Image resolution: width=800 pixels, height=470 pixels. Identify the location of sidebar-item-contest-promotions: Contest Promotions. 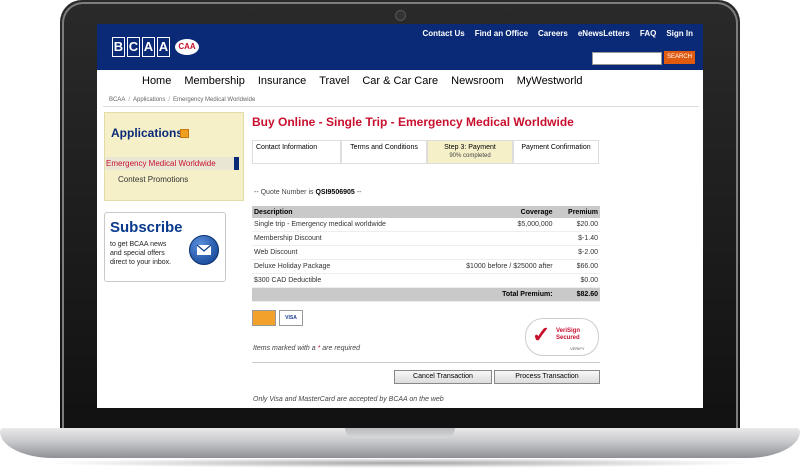
(153, 179).